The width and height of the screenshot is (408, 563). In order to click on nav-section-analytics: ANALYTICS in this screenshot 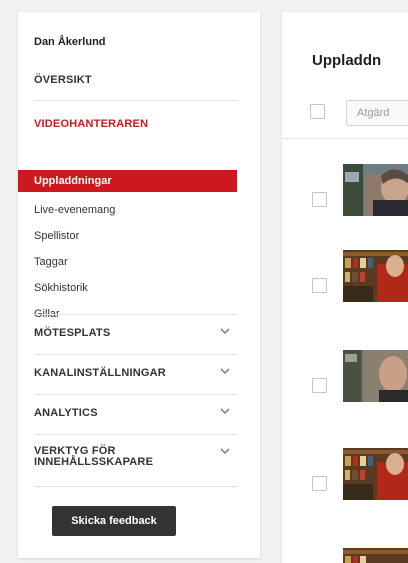, I will do `click(66, 413)`.